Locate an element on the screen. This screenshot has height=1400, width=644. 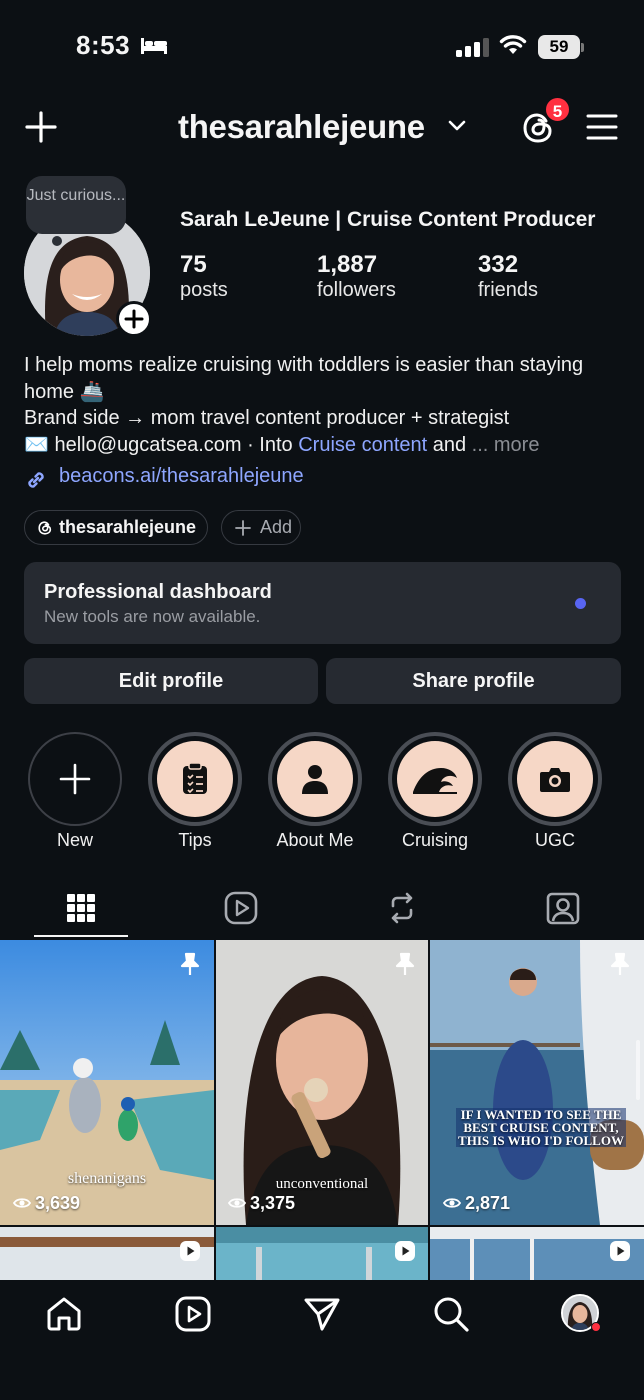
post-view-count: 2,871 is located at coordinates (488, 1203).